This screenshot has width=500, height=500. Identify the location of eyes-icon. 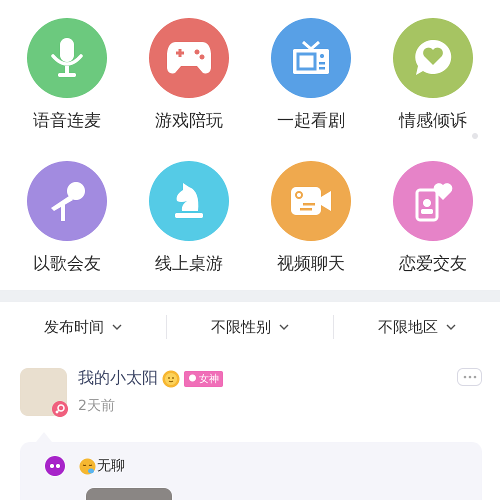
(55, 466).